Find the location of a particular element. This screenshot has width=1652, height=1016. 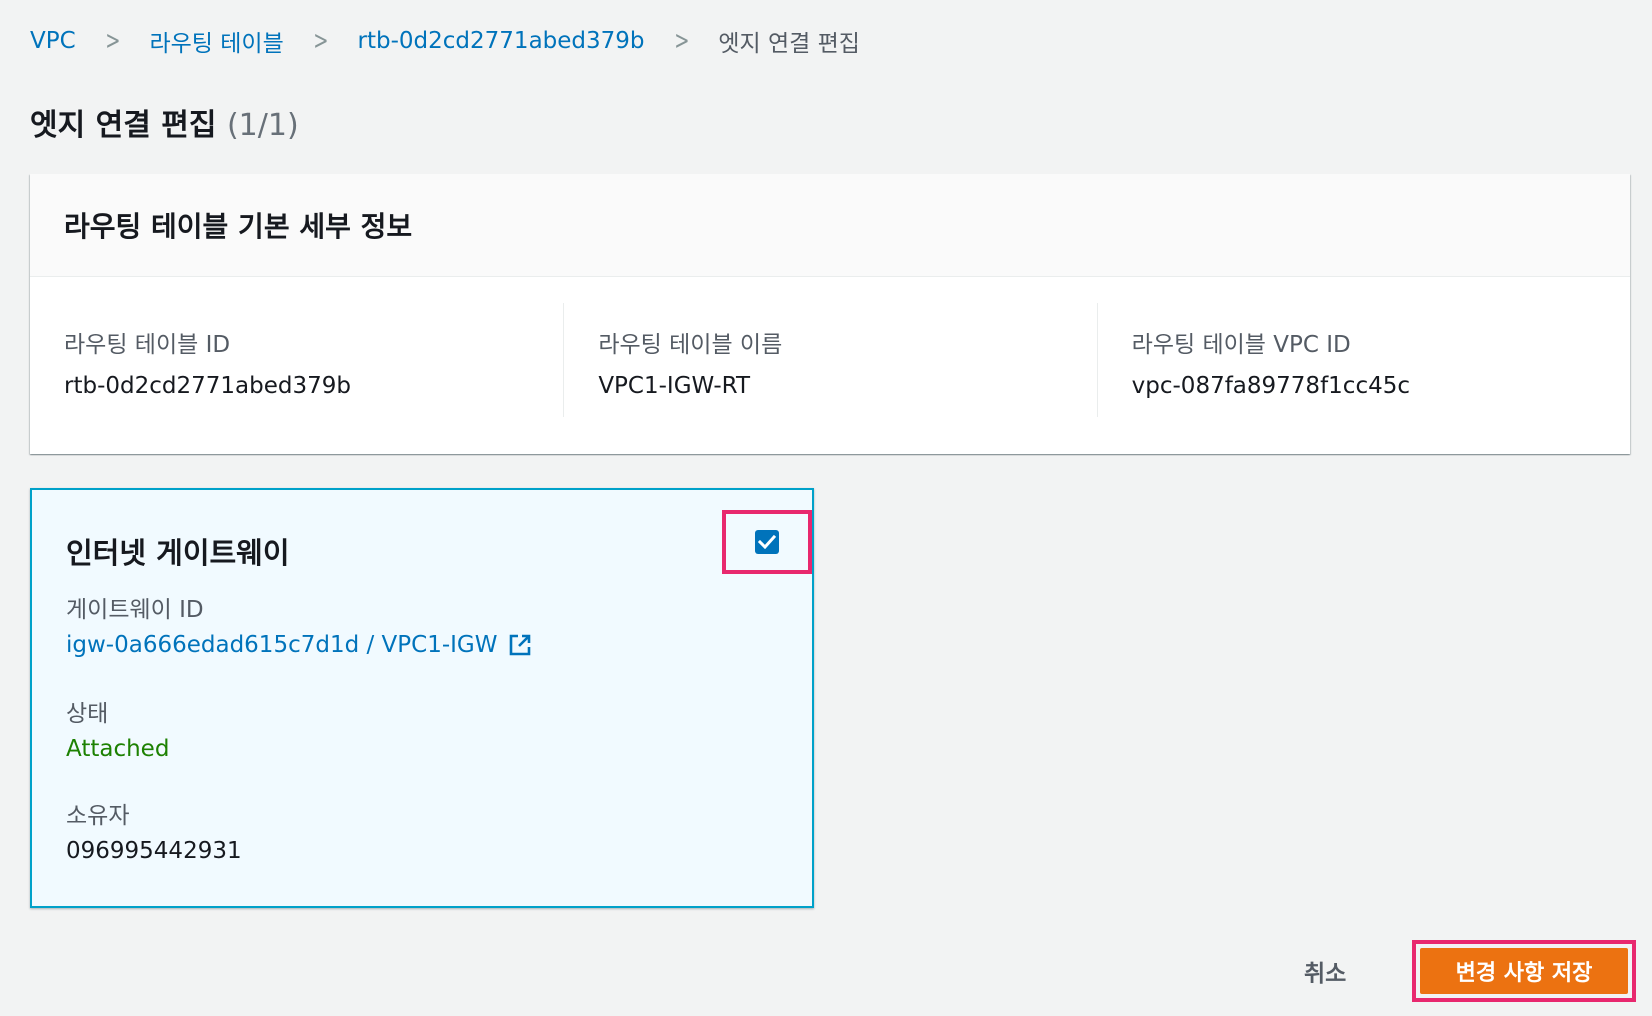

route-table-vpc-value: vpc-087fa89778f1cc45c is located at coordinates (1271, 386).